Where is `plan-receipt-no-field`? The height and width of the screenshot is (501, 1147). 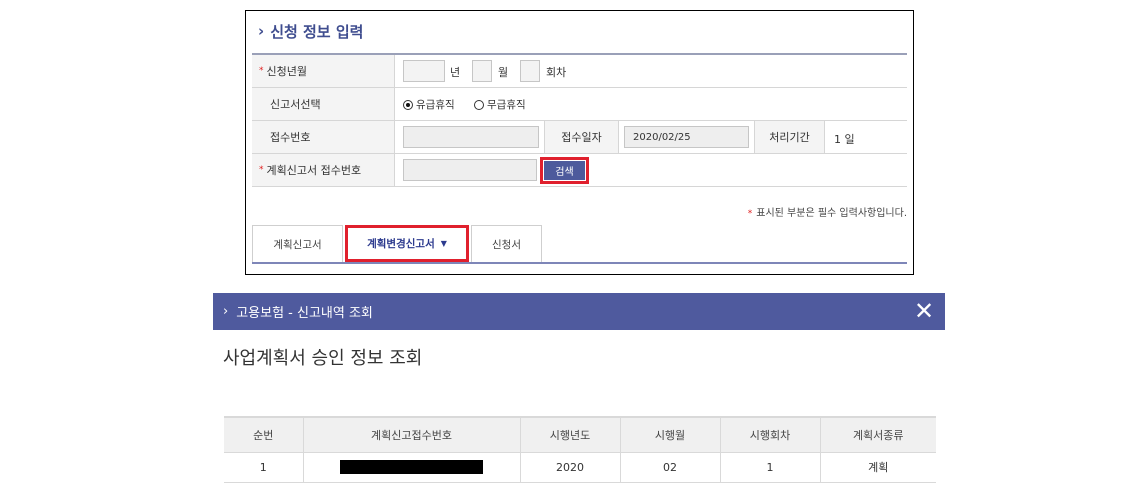 plan-receipt-no-field is located at coordinates (470, 170).